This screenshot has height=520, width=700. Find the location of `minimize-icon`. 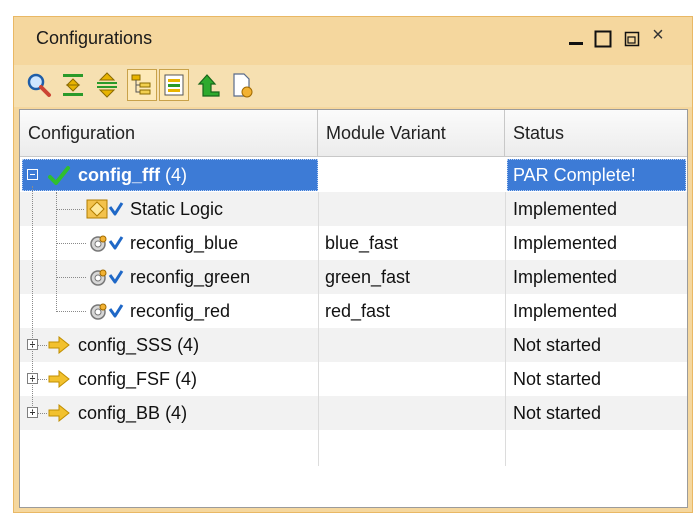

minimize-icon is located at coordinates (576, 43).